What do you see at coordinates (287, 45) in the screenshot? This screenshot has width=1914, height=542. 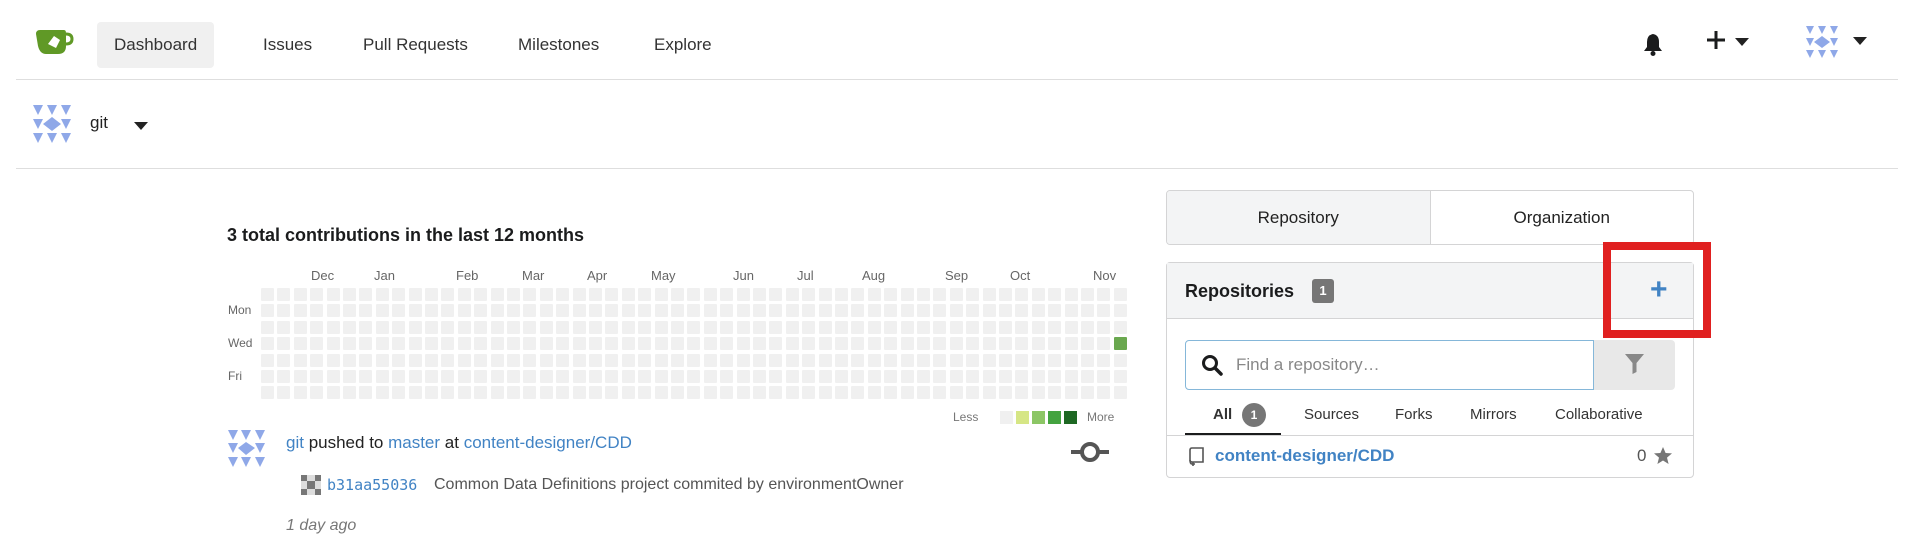 I see `nav-issues: Issues` at bounding box center [287, 45].